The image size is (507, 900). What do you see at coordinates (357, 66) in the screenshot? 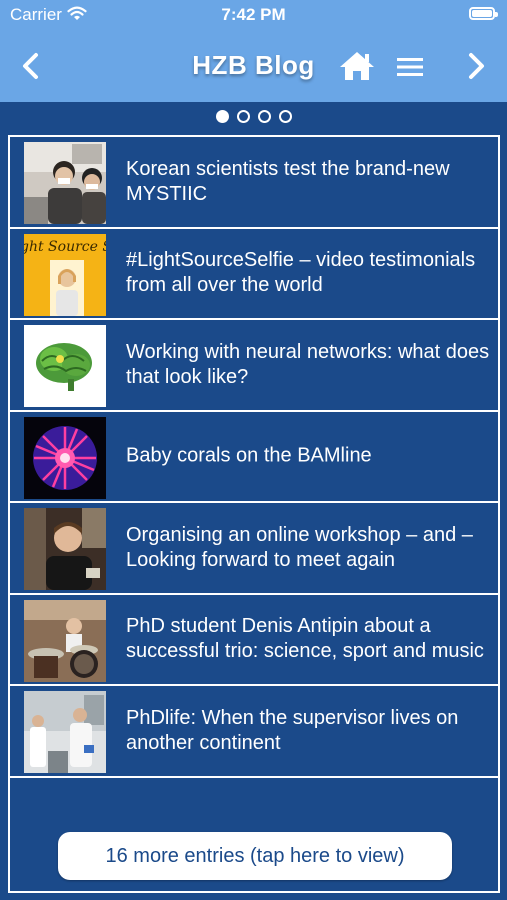
I see `home-icon` at bounding box center [357, 66].